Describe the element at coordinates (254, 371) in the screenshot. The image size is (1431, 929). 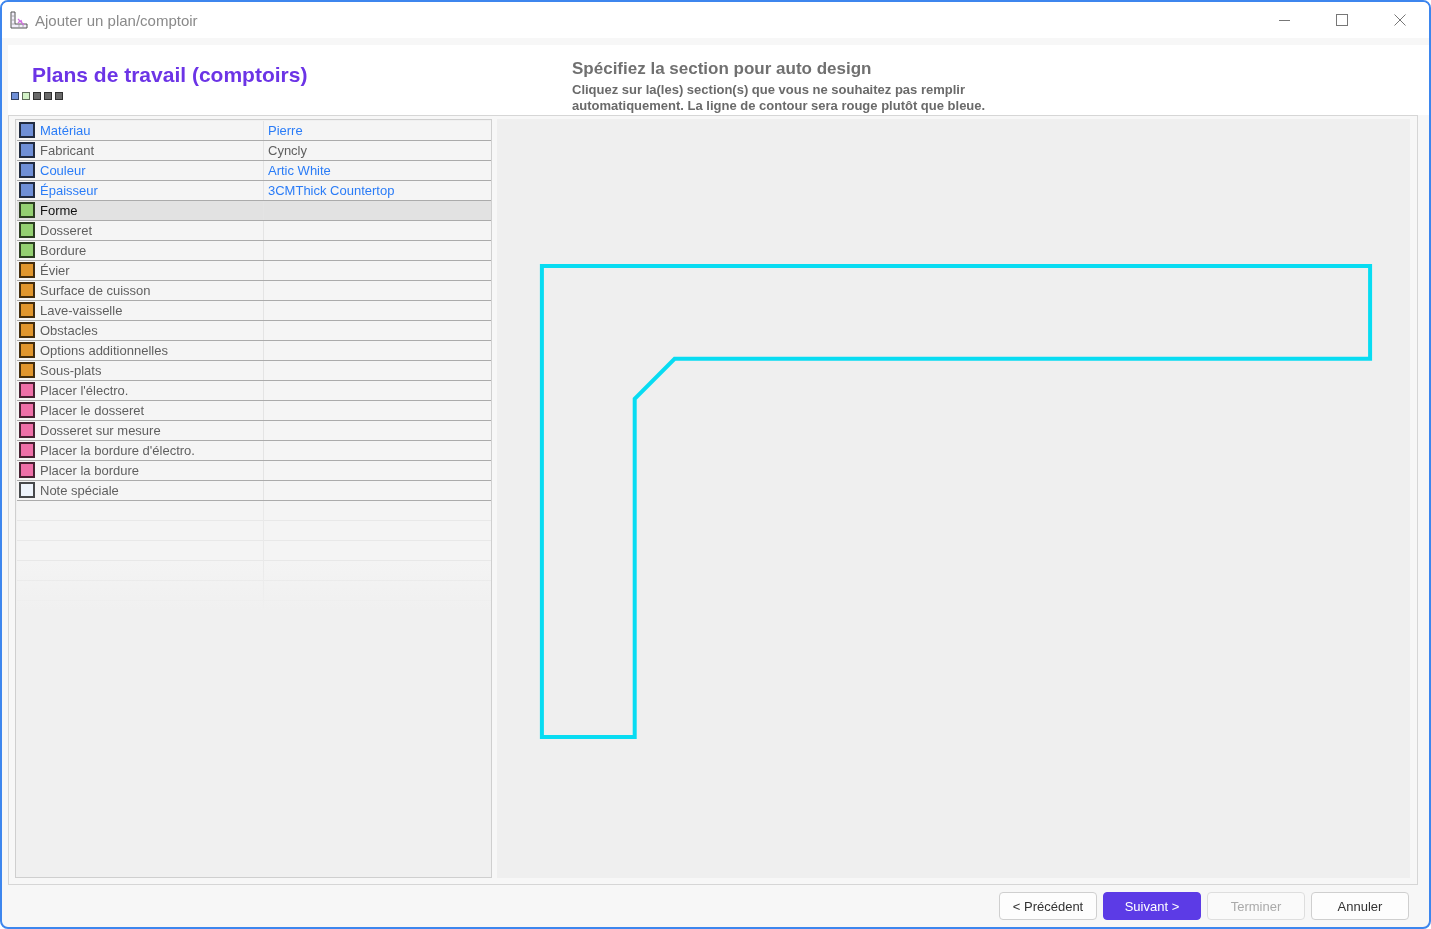
I see `property-row: Sous-plats` at that location.